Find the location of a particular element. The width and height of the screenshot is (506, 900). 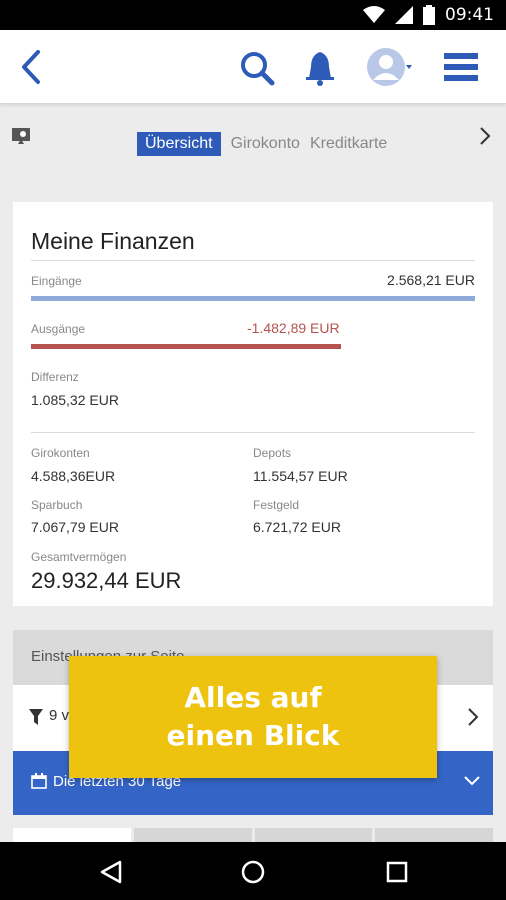

depots-label: Depots is located at coordinates (272, 453).